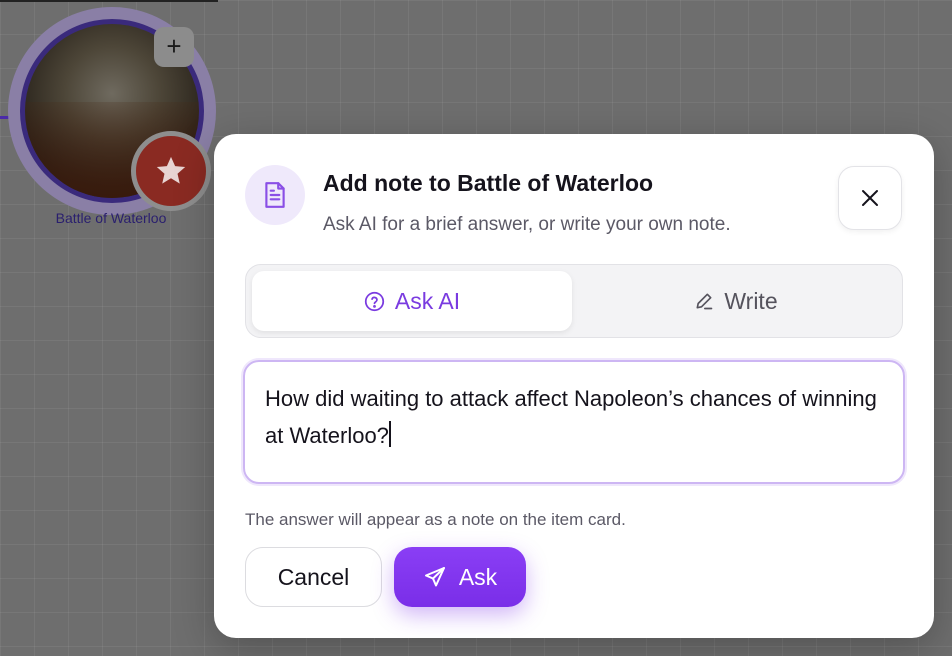 This screenshot has height=656, width=952. I want to click on cancel-button: Cancel, so click(313, 577).